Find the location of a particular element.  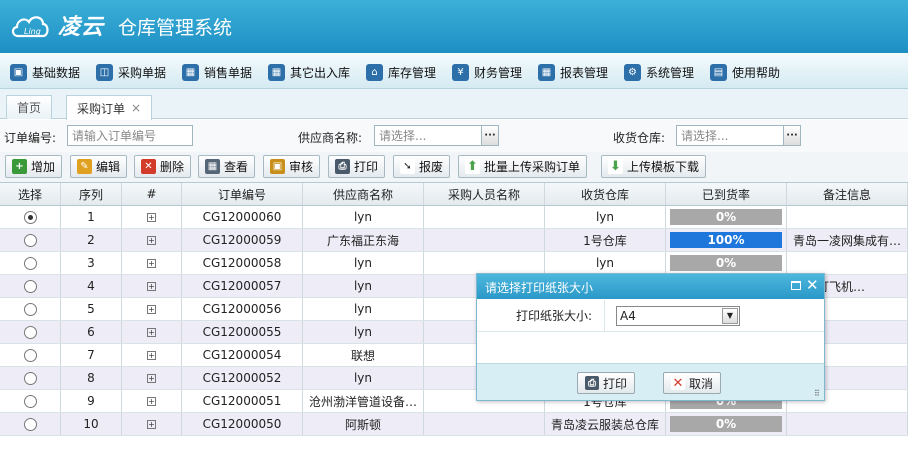

add-button: + 增加 is located at coordinates (34, 166).